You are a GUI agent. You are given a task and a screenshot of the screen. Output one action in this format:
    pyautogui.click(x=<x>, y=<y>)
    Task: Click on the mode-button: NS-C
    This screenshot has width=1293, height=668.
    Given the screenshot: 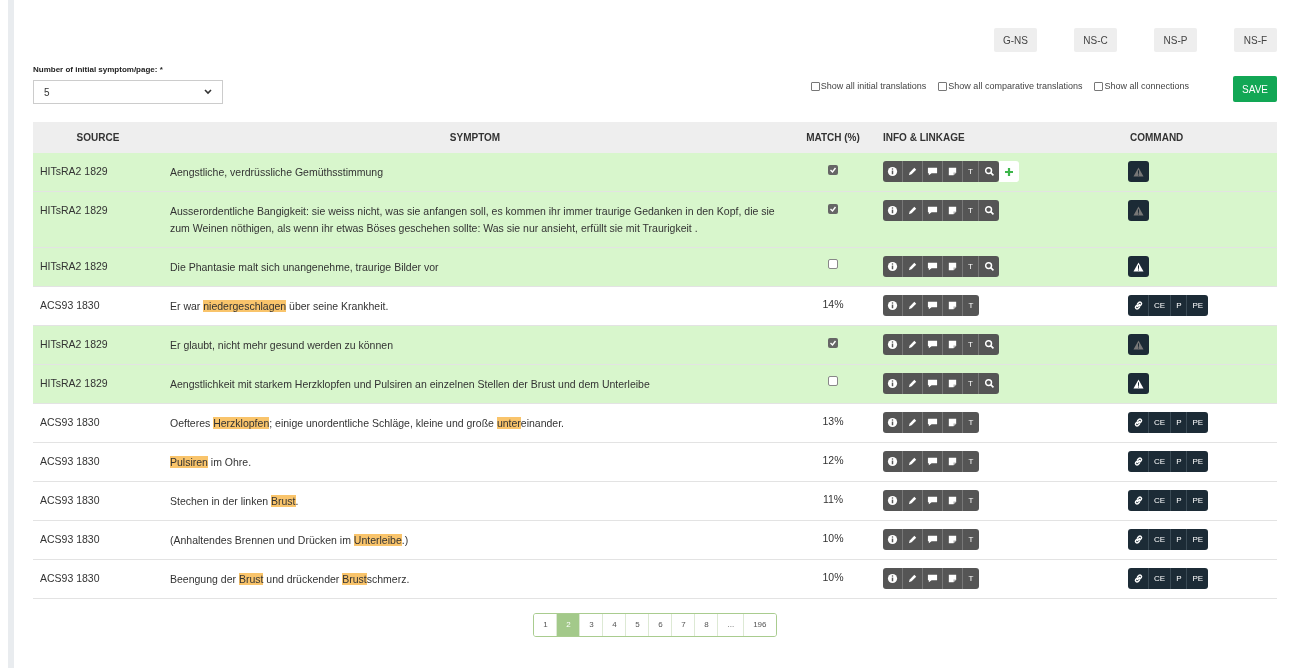 What is the action you would take?
    pyautogui.click(x=1095, y=40)
    